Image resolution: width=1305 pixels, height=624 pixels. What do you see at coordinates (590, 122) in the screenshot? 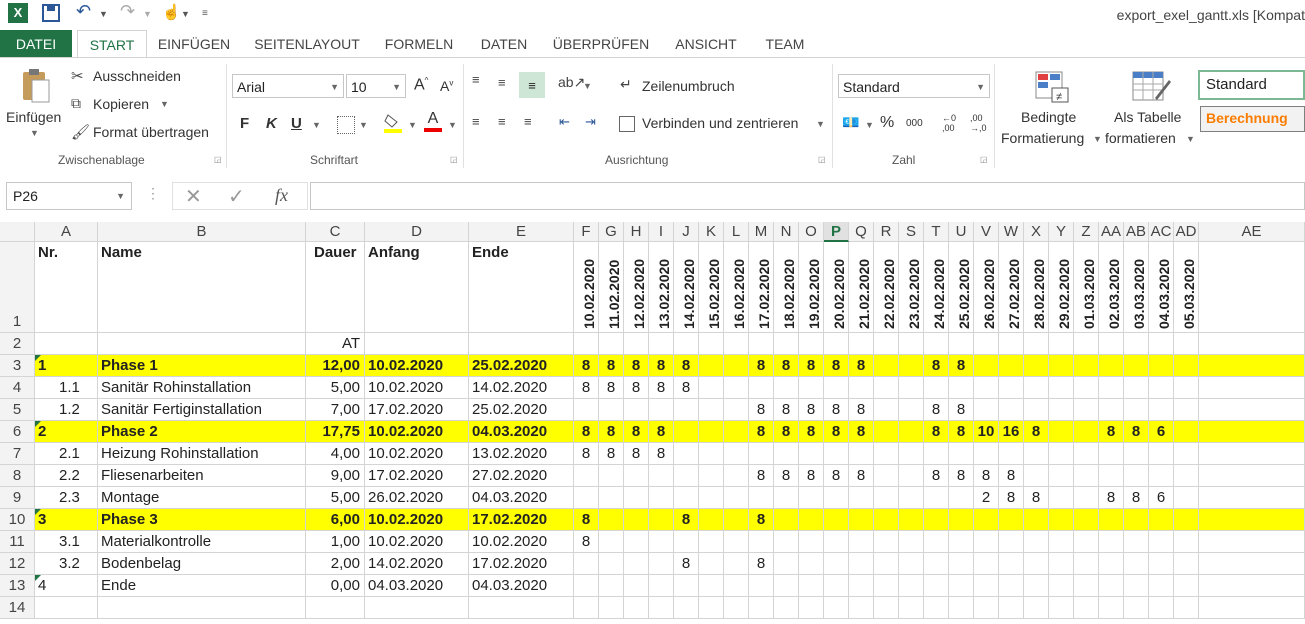
I see `increase-indent-icon: ⇥` at bounding box center [590, 122].